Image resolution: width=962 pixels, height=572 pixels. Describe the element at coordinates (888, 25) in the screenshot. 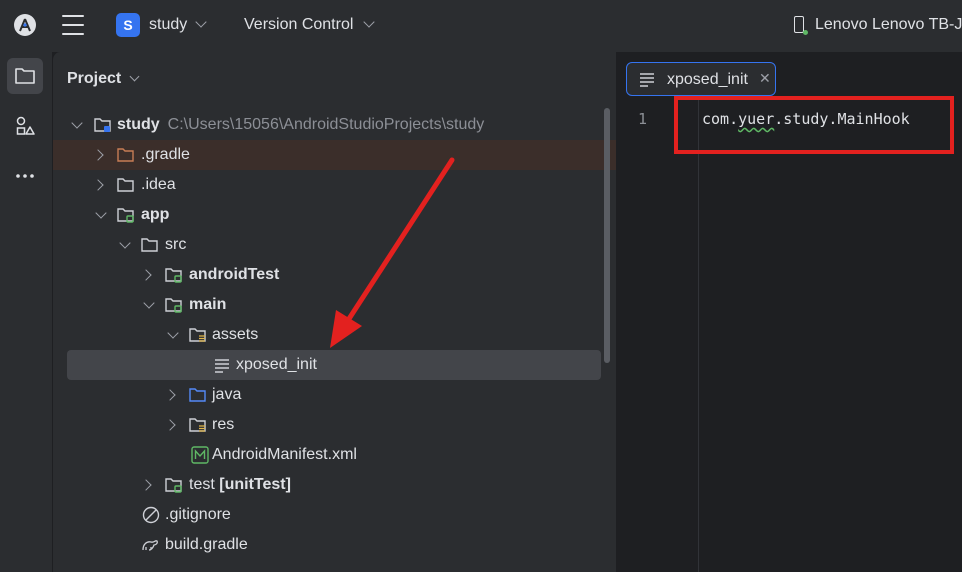

I see `device-selector: Lenovo Lenovo TB-J7` at that location.